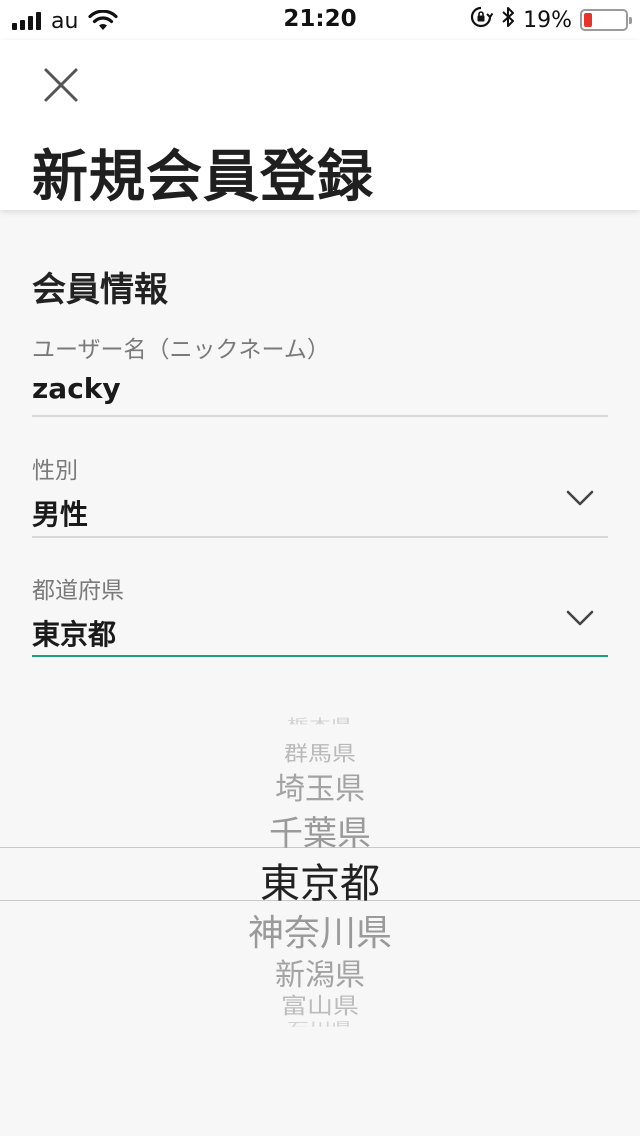  I want to click on picker-item-selected: 東京都, so click(320, 880).